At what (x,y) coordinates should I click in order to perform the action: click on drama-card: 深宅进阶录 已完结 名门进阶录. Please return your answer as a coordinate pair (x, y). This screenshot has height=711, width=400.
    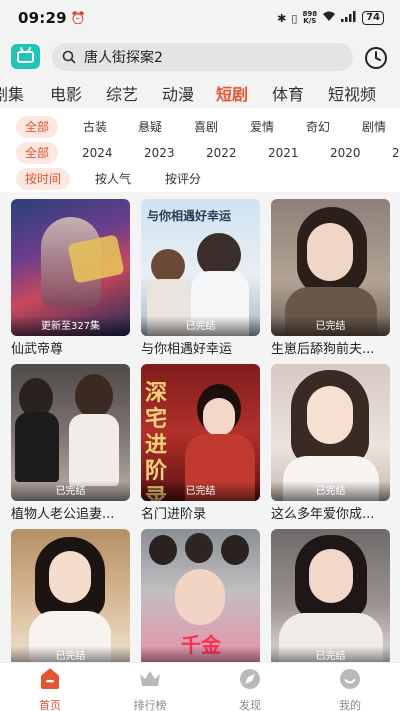
    Looking at the image, I should click on (200, 444).